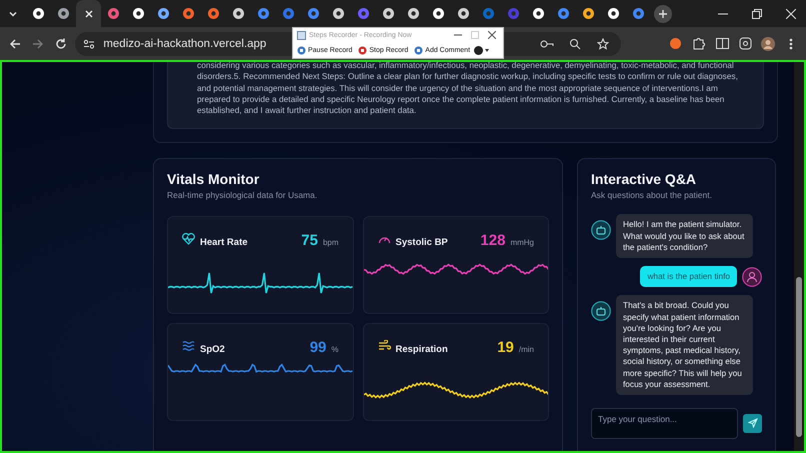  I want to click on new-tab-button, so click(663, 13).